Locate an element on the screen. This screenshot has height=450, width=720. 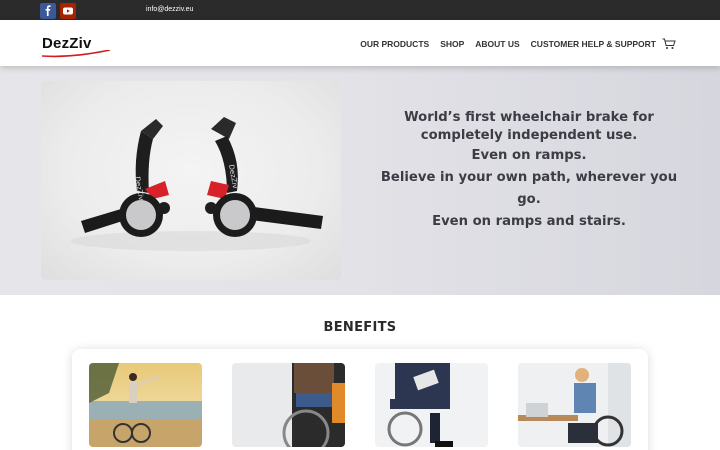
nav-shop: SHOP is located at coordinates (452, 44).